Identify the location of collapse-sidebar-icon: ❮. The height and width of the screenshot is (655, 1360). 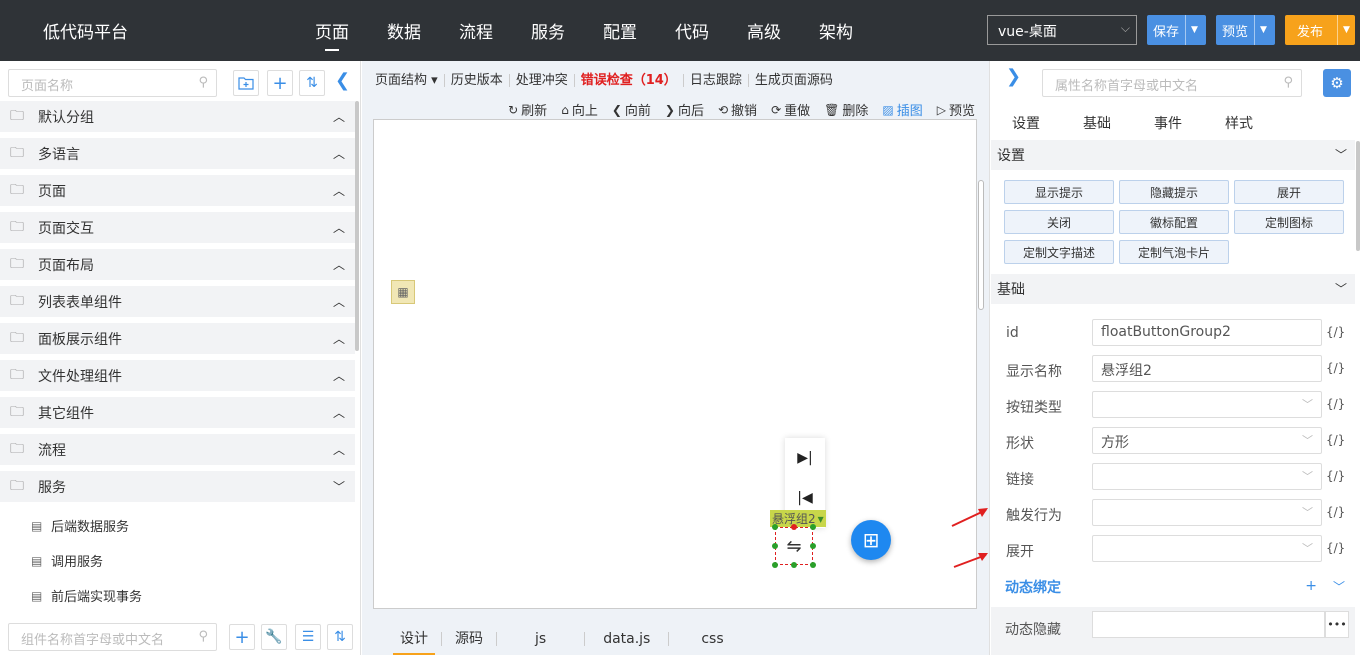
(342, 80).